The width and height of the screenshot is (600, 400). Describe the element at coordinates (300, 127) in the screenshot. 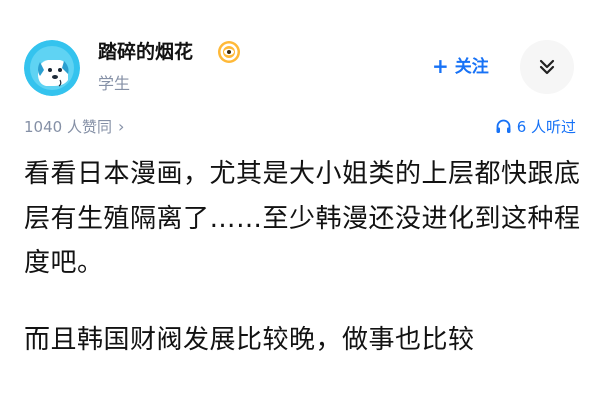

I see `answer-meta-row: 1040 人赞同 › 6 人听过` at that location.